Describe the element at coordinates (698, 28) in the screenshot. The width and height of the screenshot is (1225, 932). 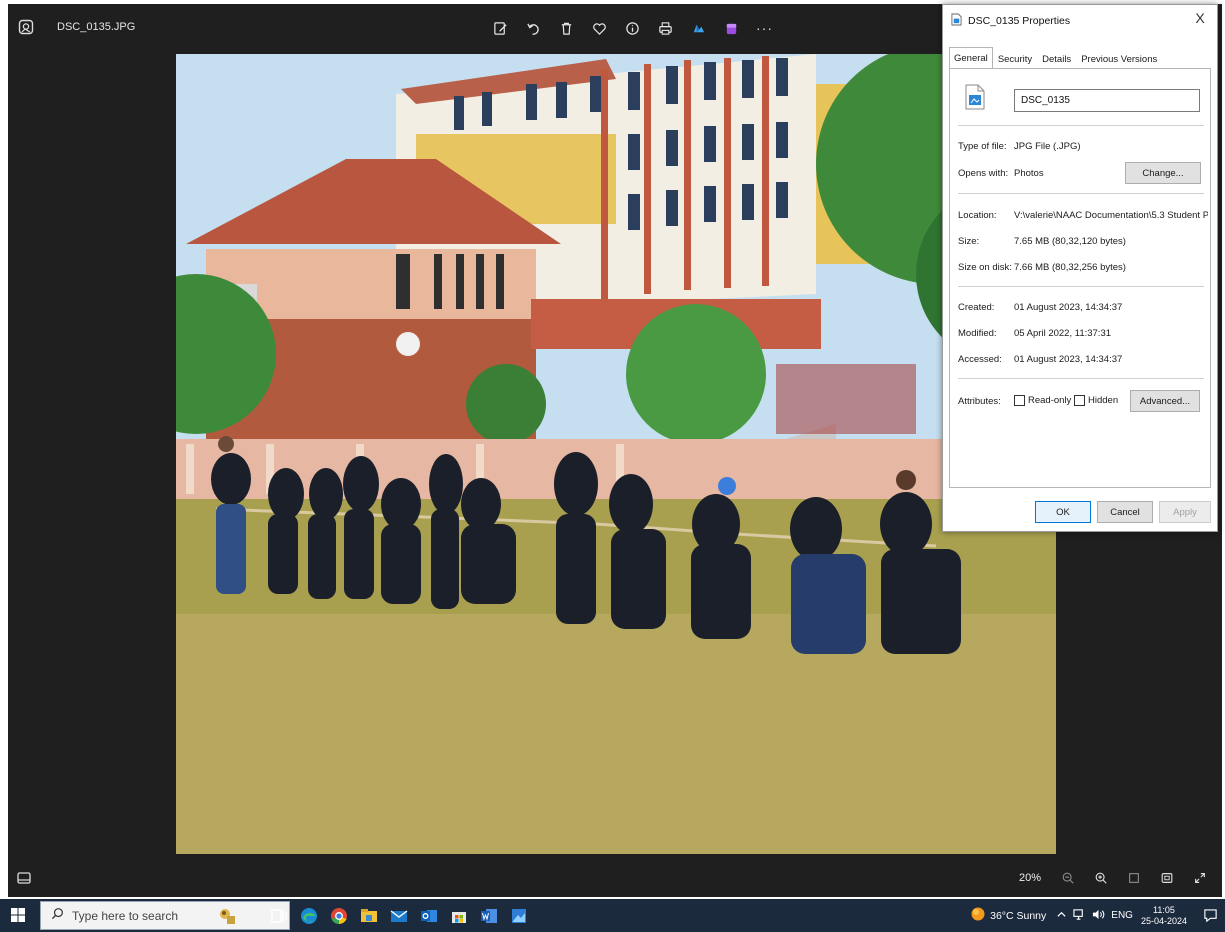
I see `onedrive-icon` at that location.